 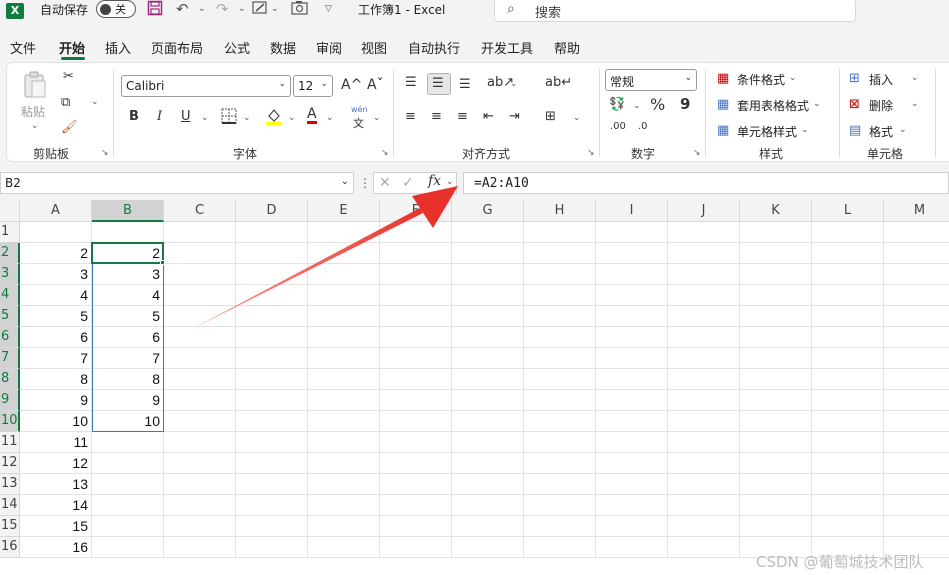 I want to click on annotation-arrow, so click(x=324, y=258).